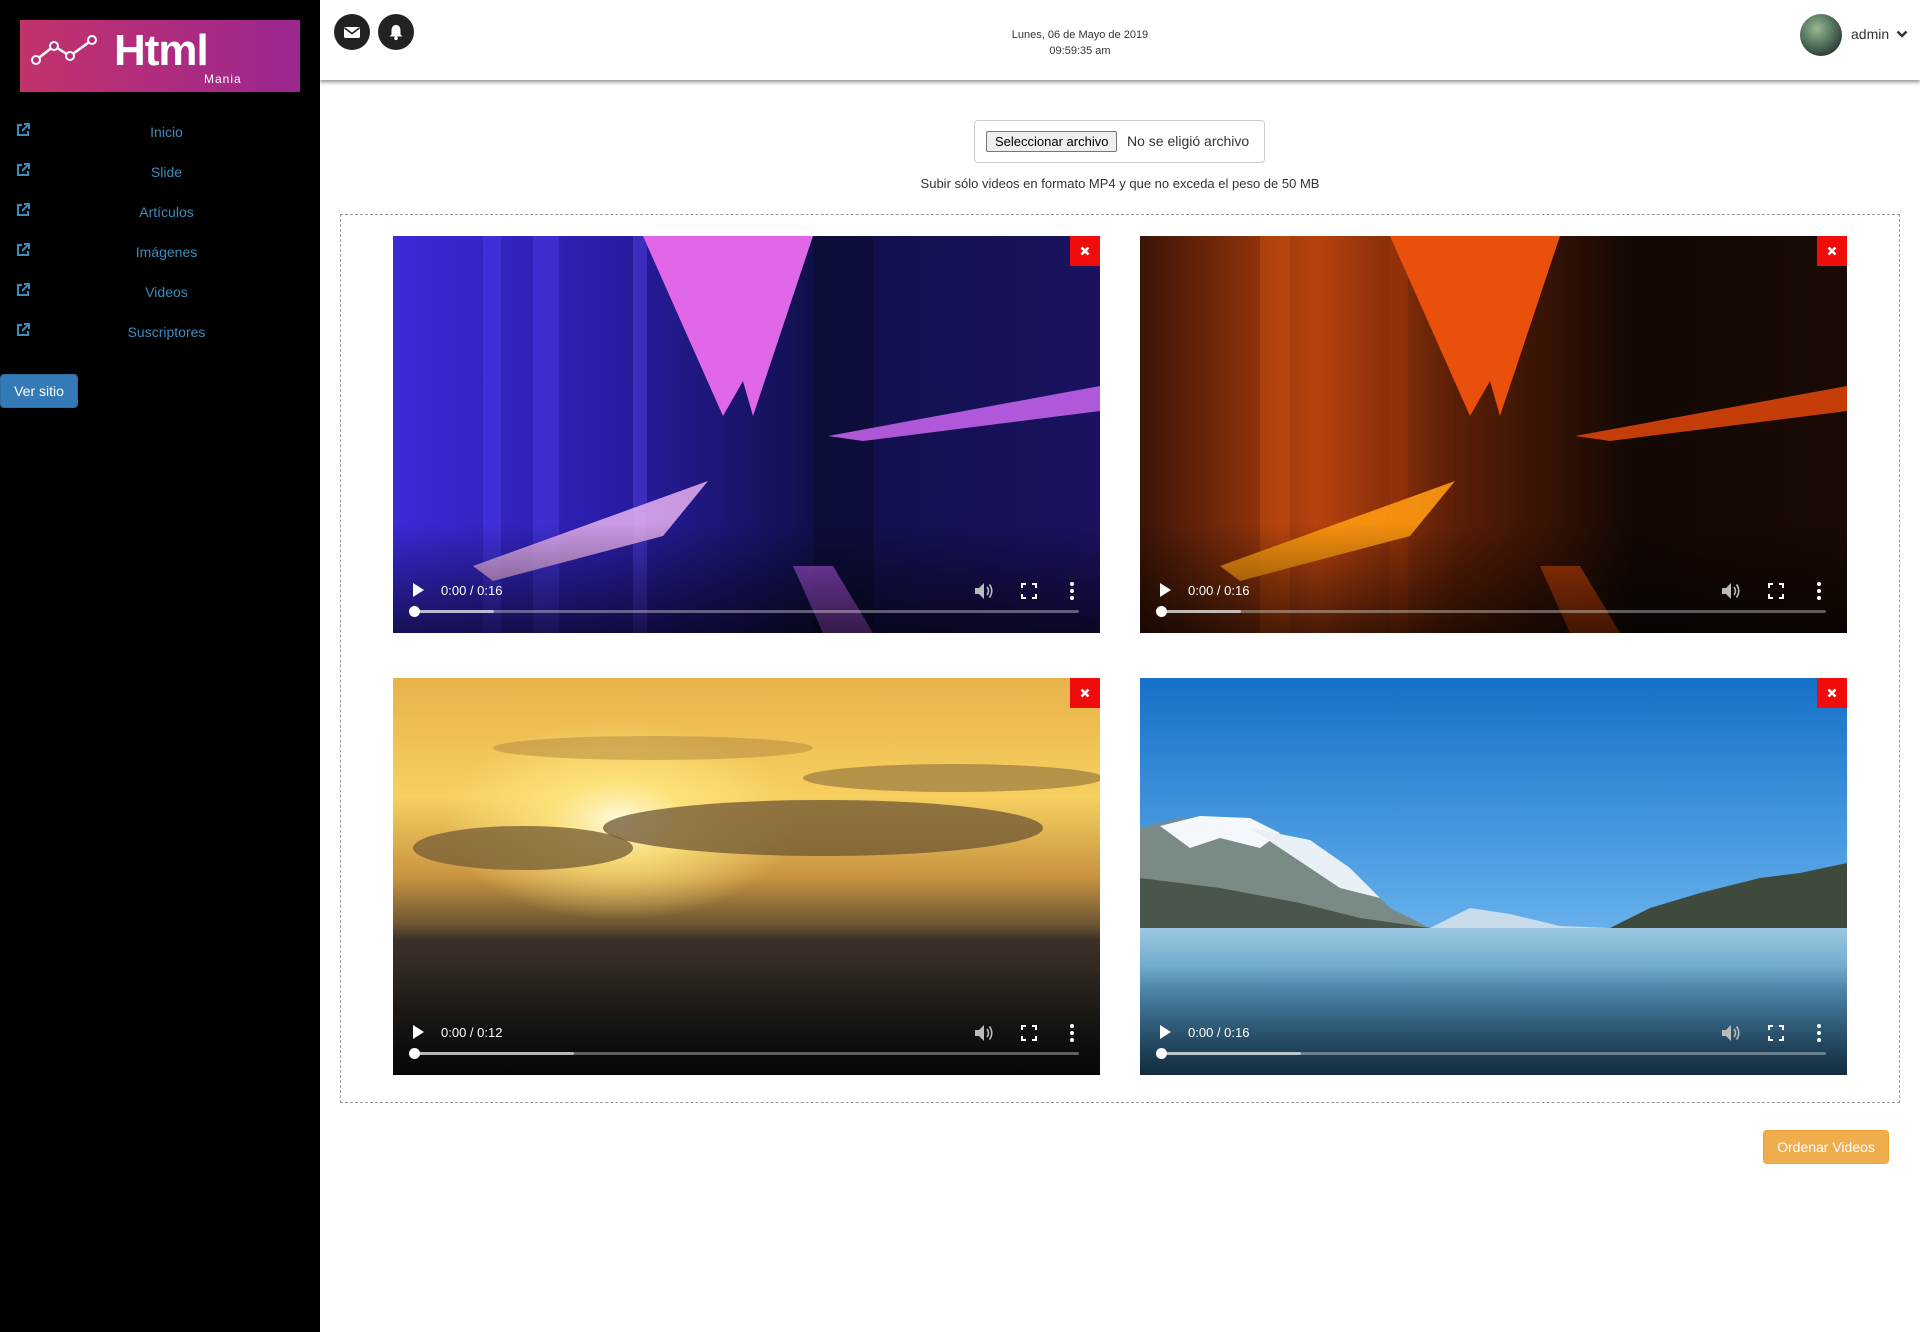 Image resolution: width=1920 pixels, height=1332 pixels. Describe the element at coordinates (166, 332) in the screenshot. I see `sidebar-item-label: Suscriptores` at that location.